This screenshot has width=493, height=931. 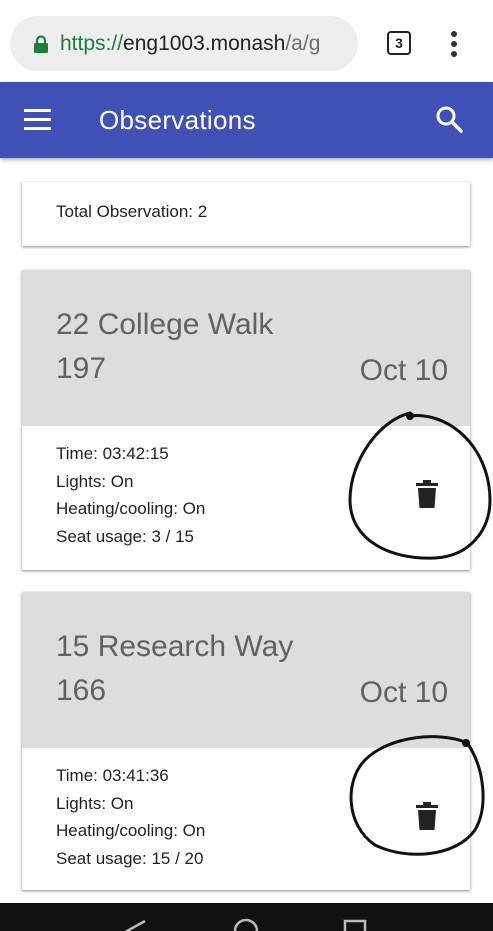 I want to click on url-scheme: https://, so click(x=92, y=43).